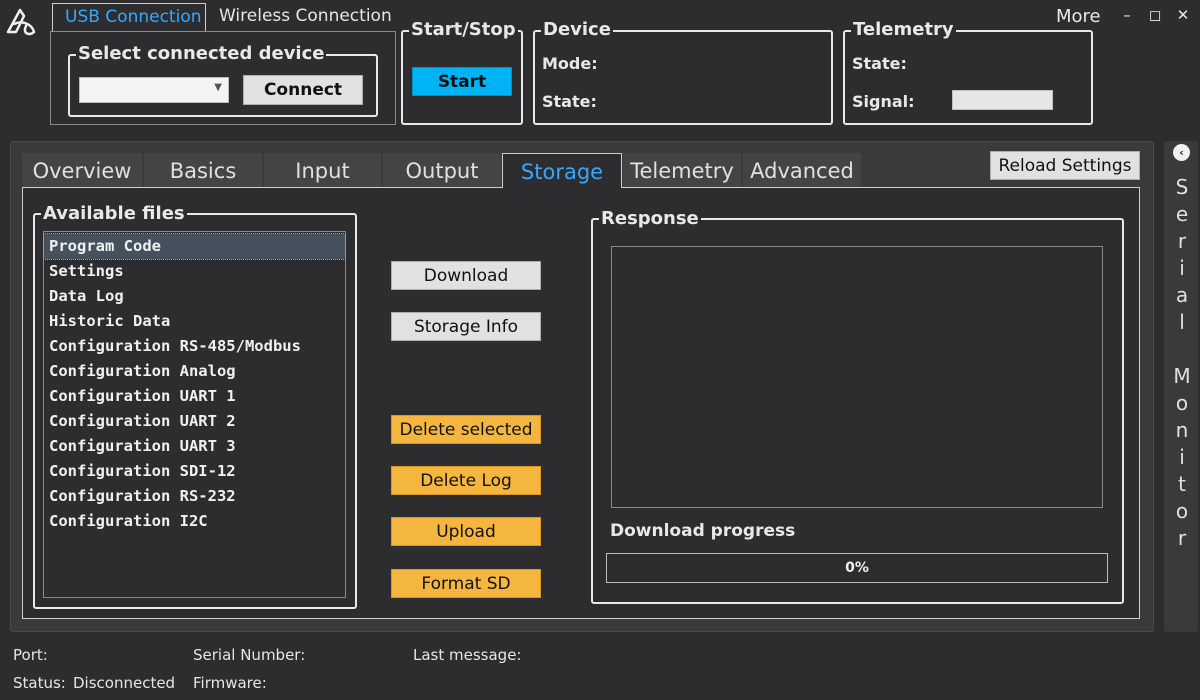  Describe the element at coordinates (466, 429) in the screenshot. I see `delete-selected-button: Delete selected` at that location.